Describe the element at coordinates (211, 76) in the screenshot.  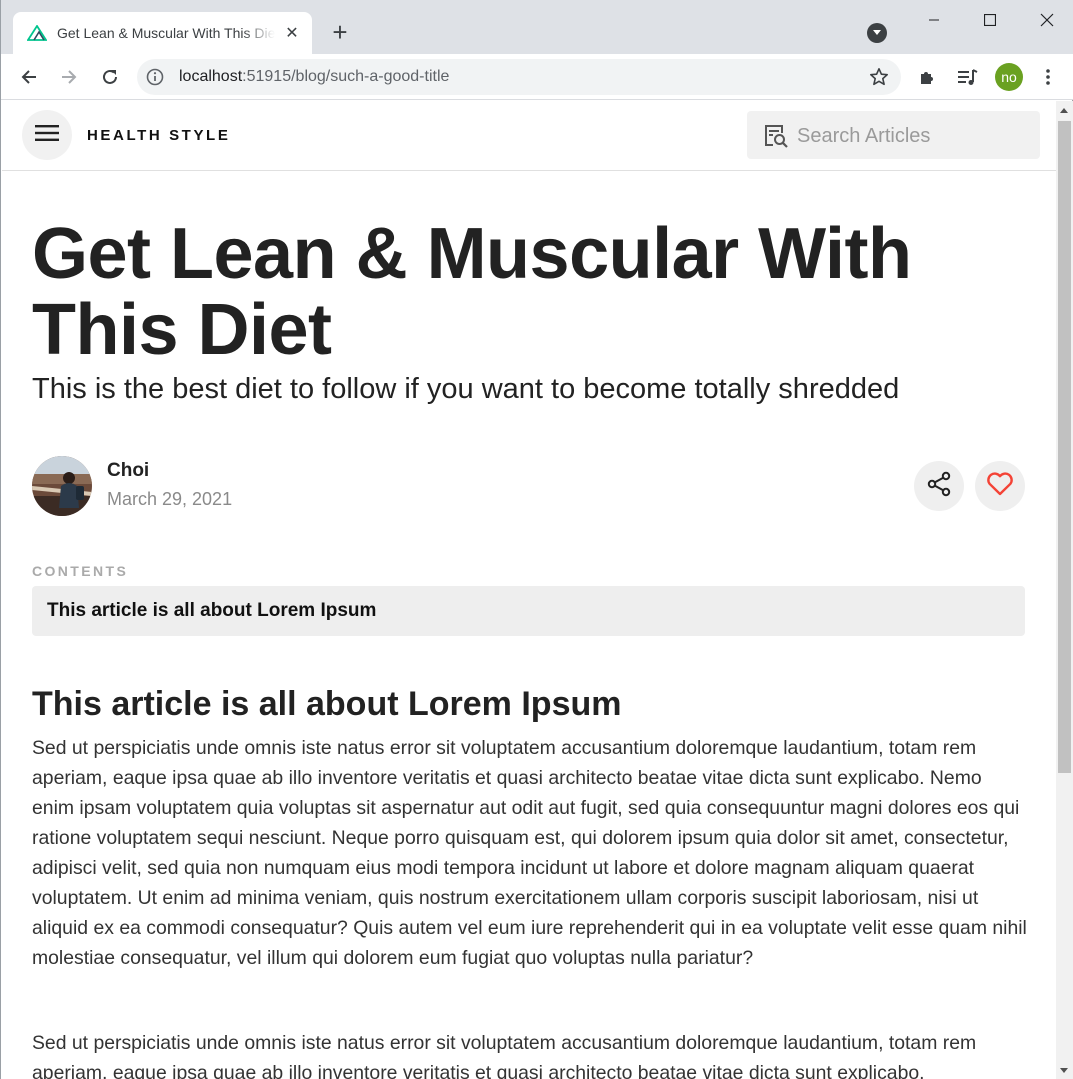
I see `url-host: localhost` at that location.